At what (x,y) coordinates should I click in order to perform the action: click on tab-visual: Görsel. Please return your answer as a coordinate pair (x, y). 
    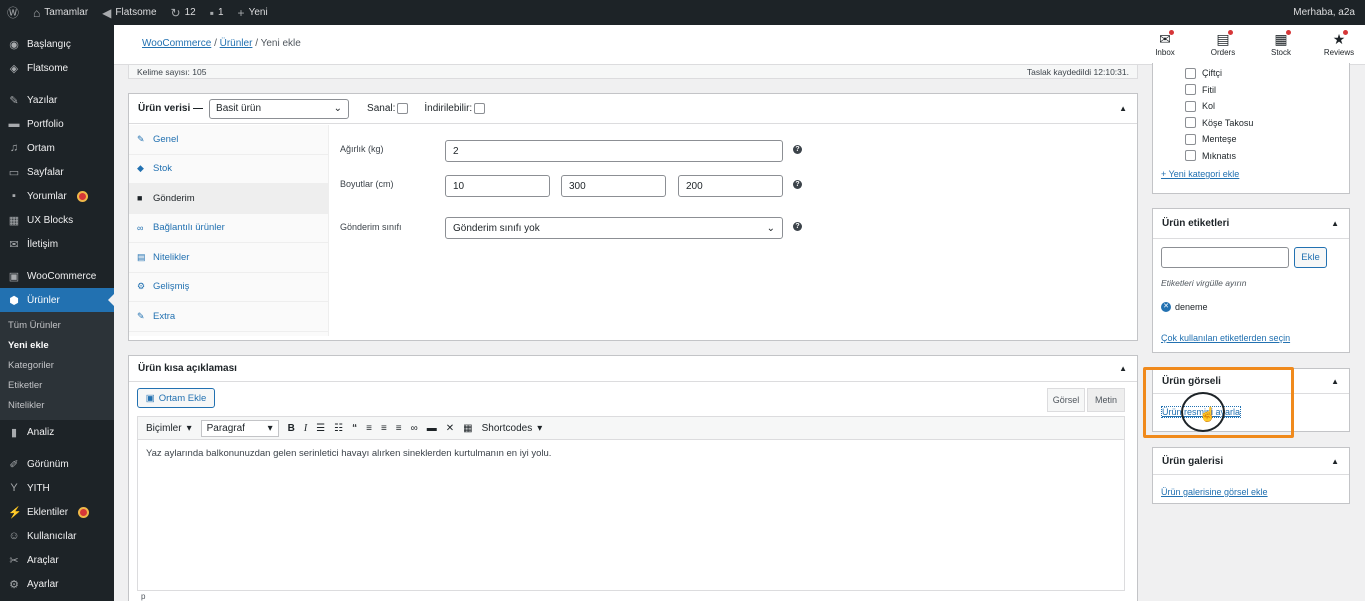
    Looking at the image, I should click on (1066, 400).